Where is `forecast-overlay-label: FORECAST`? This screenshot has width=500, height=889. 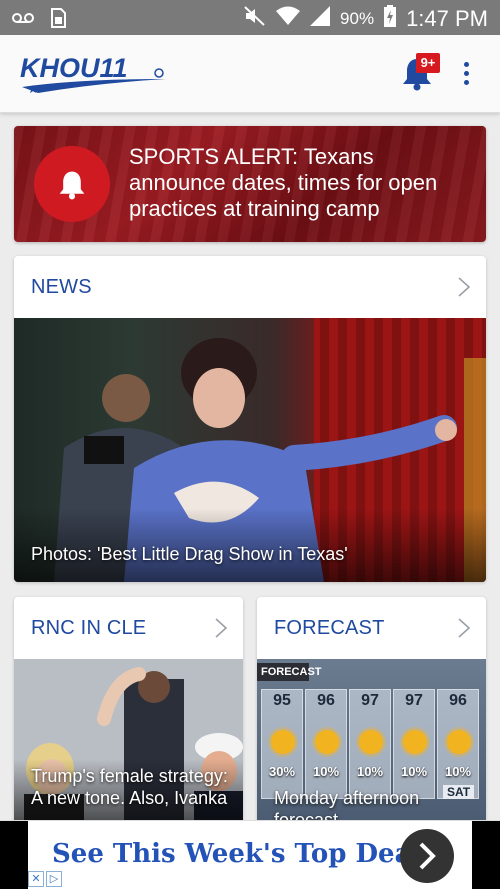 forecast-overlay-label: FORECAST is located at coordinates (289, 672).